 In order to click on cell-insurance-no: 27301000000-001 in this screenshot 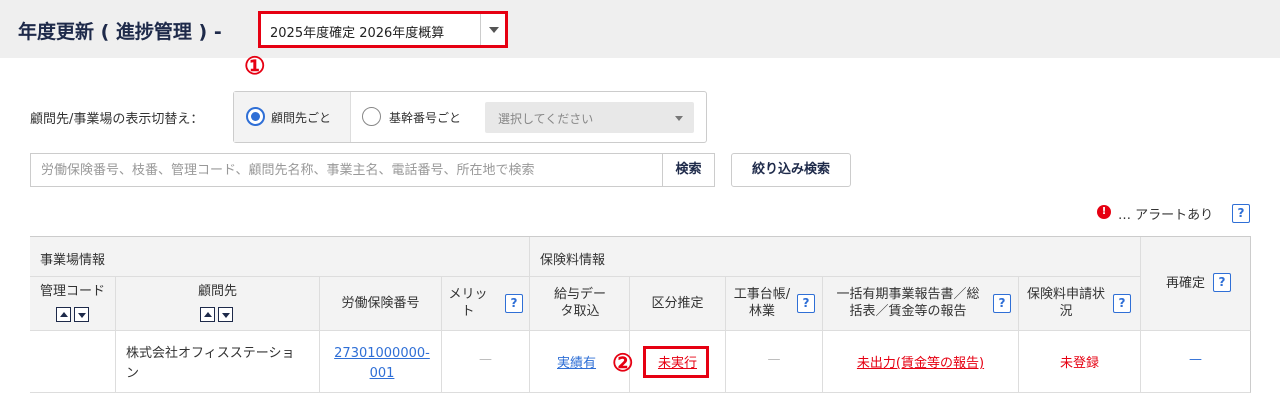, I will do `click(381, 362)`.